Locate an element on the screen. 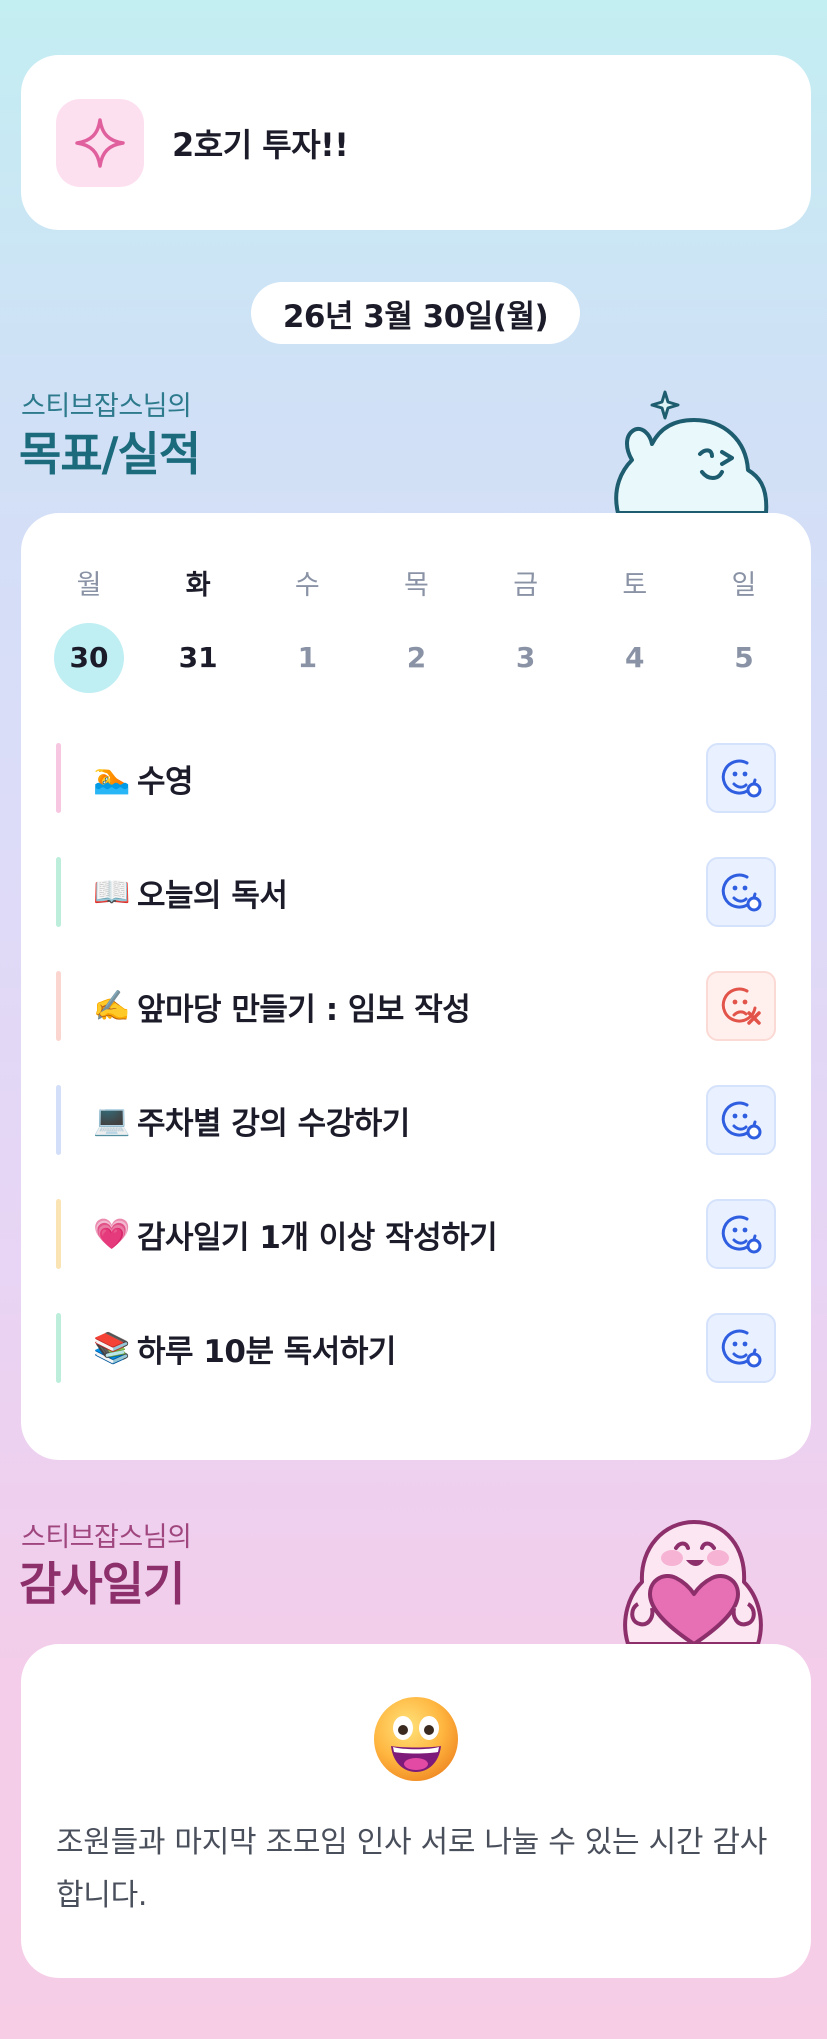 This screenshot has height=2039, width=827. diary-entry-text: 조원들과 마지막 조모임 인사 서로 나눌 수 있는 시간 감사합니다. is located at coordinates (412, 1869).